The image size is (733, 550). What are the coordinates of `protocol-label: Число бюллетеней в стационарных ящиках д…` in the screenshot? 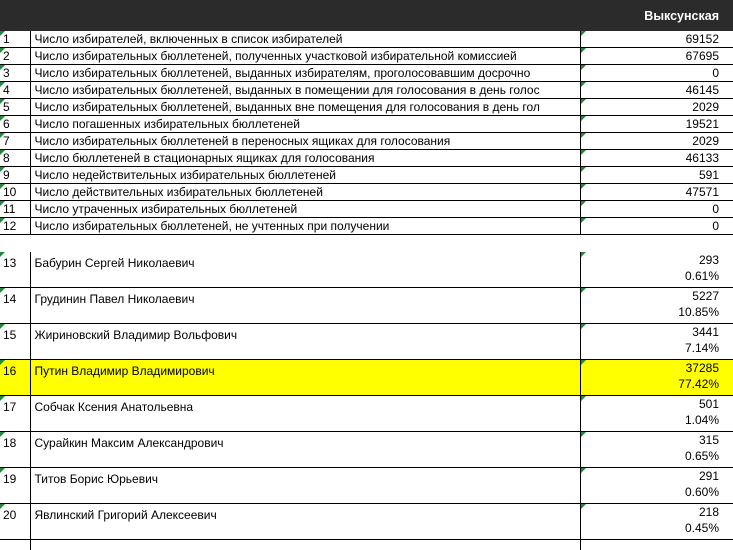 It's located at (305, 158).